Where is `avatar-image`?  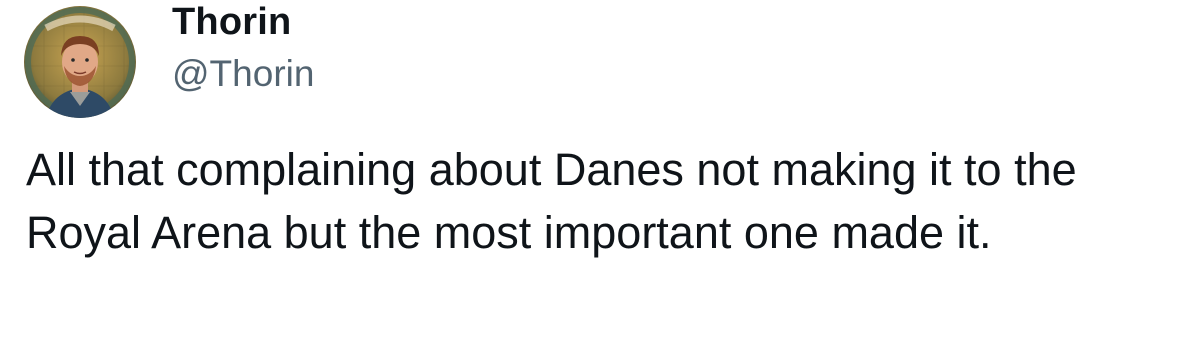
avatar-image is located at coordinates (80, 62).